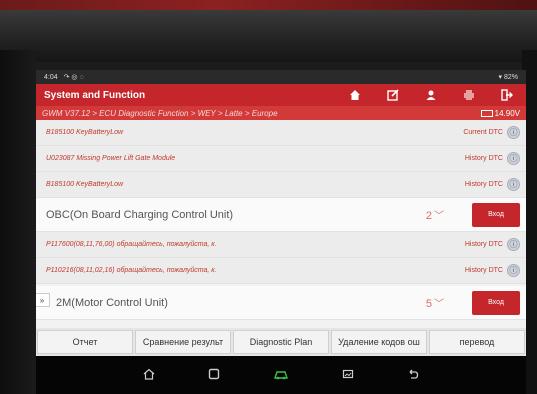  What do you see at coordinates (73, 77) in the screenshot?
I see `status-icons: ↷ ◎ ◌` at bounding box center [73, 77].